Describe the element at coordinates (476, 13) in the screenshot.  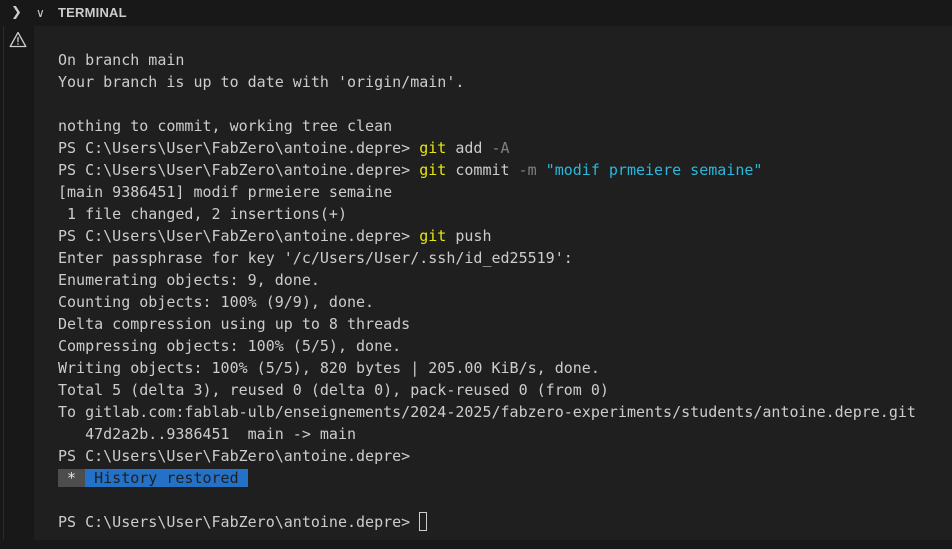
I see `terminal-panel-header: ❯ ∨ TERMINAL` at that location.